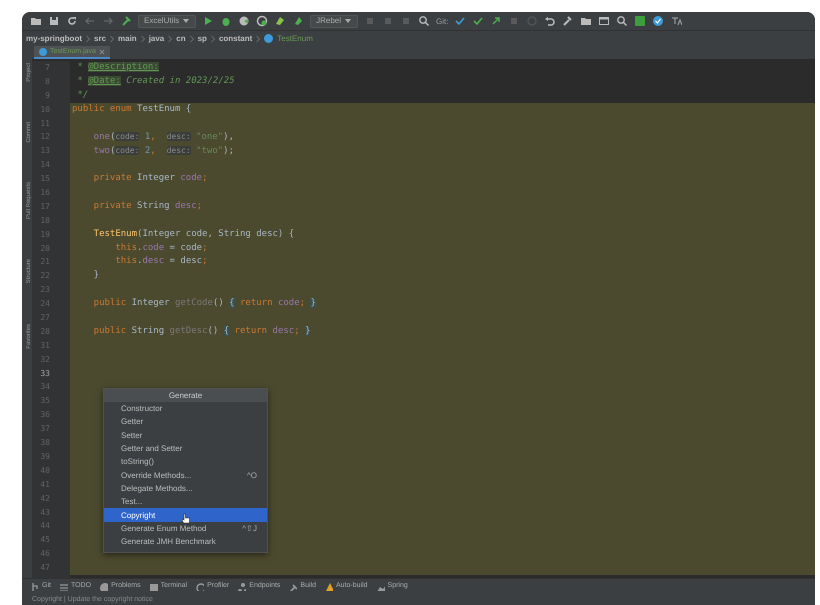  Describe the element at coordinates (185, 461) in the screenshot. I see `menu-item: toString()` at that location.